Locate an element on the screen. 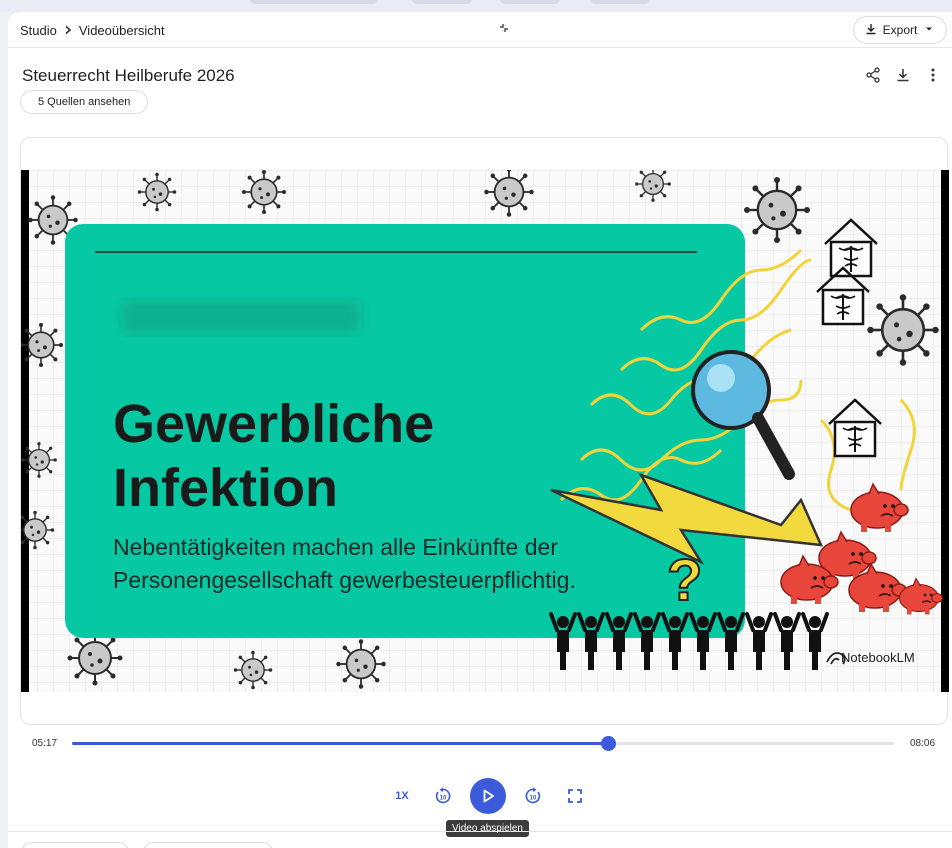 The image size is (952, 848). chevron-right-icon is located at coordinates (68, 30).